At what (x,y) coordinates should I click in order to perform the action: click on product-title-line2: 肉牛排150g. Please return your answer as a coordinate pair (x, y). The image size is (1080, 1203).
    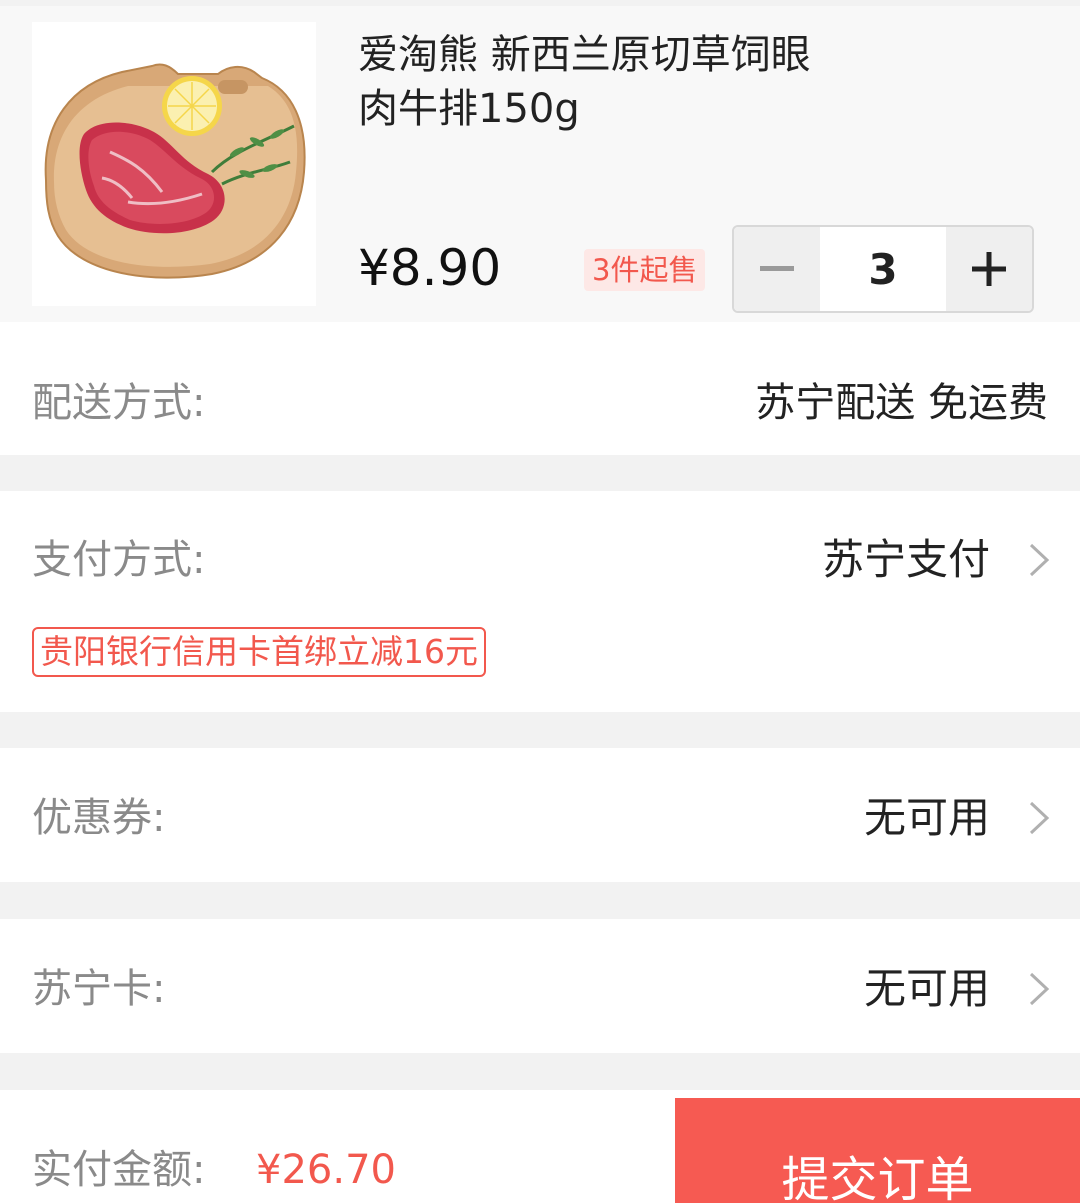
    Looking at the image, I should click on (469, 109).